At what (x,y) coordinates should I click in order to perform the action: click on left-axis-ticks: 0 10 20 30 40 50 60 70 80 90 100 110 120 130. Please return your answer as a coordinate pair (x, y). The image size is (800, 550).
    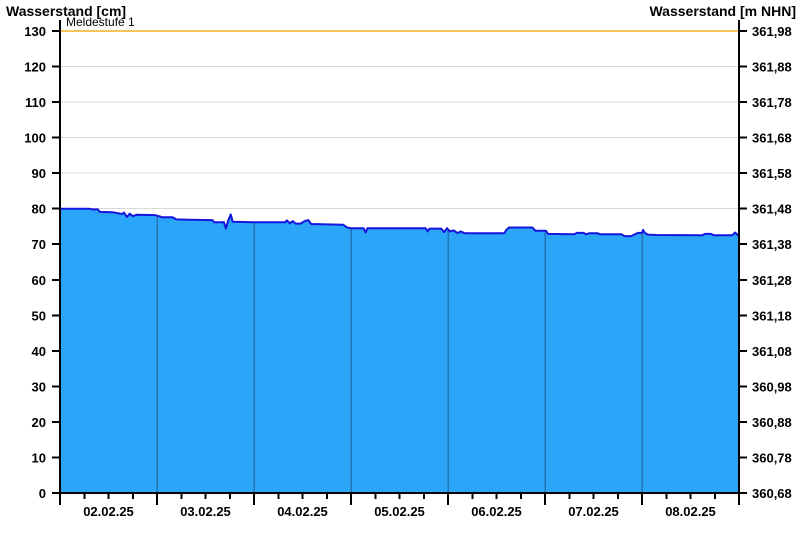
    Looking at the image, I should click on (42, 262).